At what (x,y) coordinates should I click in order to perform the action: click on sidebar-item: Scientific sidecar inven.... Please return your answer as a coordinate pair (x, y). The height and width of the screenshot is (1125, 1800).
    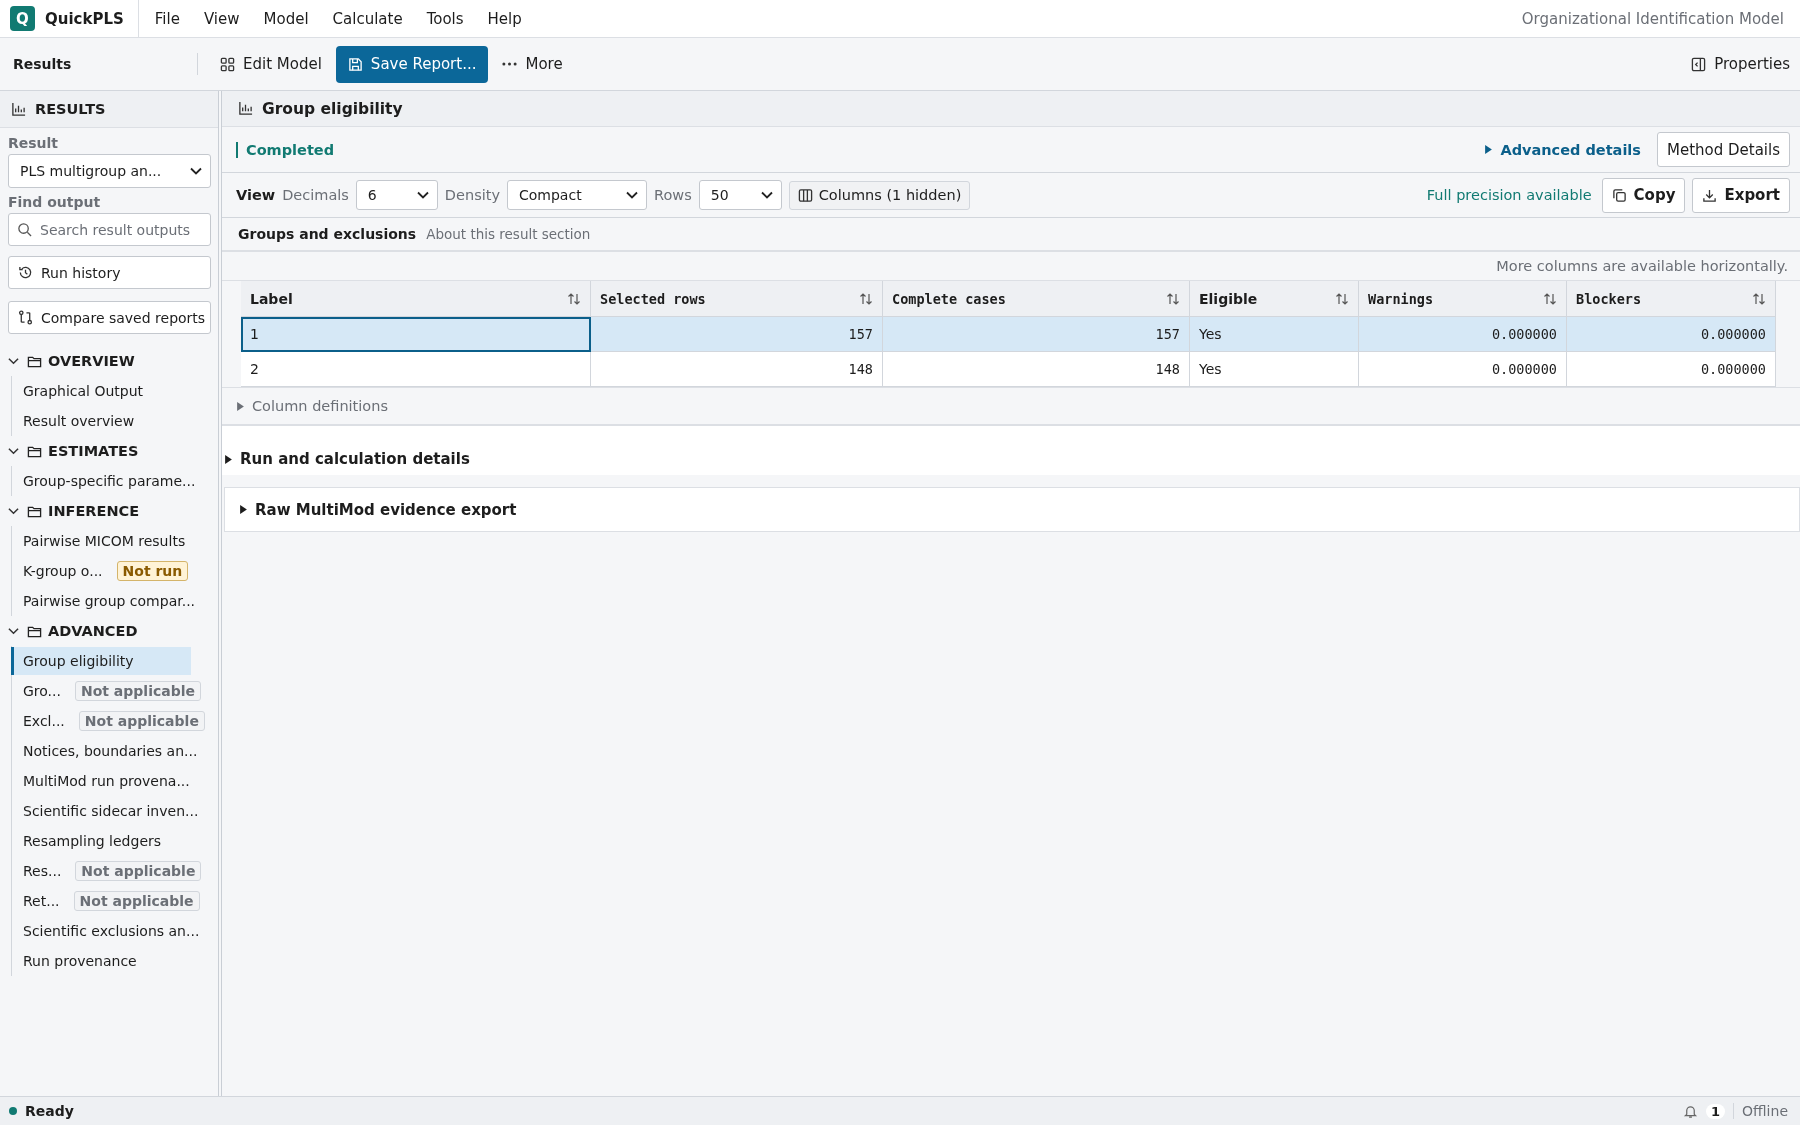
    Looking at the image, I should click on (108, 811).